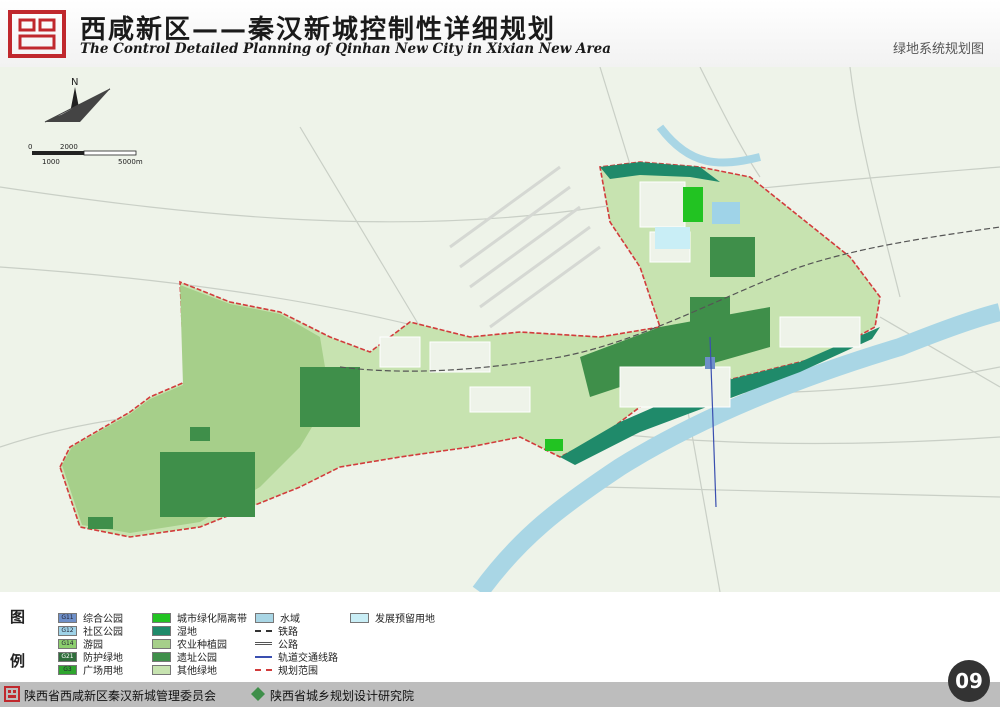 The width and height of the screenshot is (1000, 707). Describe the element at coordinates (77, 105) in the screenshot. I see `north-arrow-icon` at that location.